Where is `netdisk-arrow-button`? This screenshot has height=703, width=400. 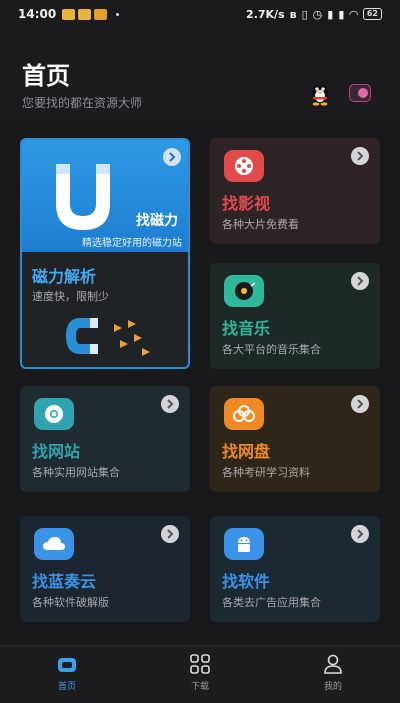 netdisk-arrow-button is located at coordinates (360, 404).